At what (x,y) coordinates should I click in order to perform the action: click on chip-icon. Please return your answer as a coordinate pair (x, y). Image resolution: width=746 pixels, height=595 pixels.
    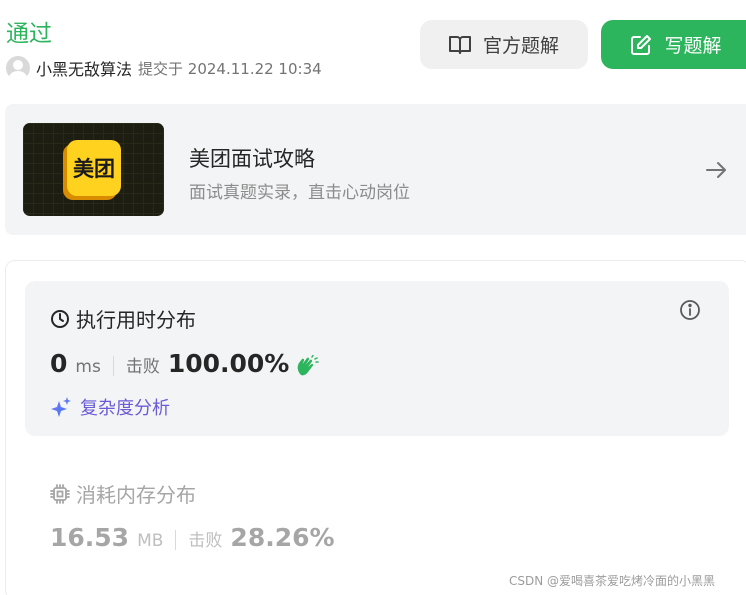
    Looking at the image, I should click on (60, 493).